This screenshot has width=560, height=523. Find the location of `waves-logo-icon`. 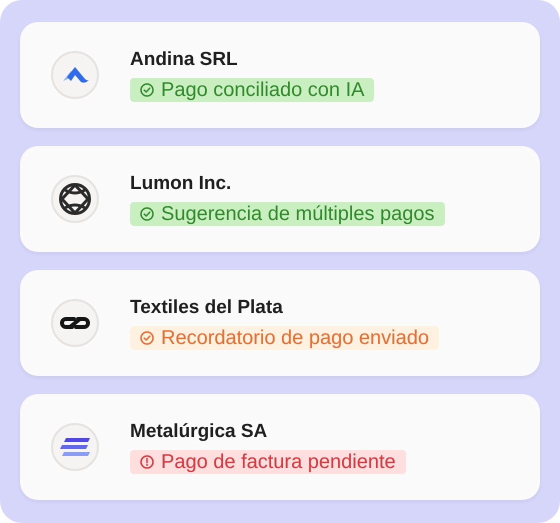

waves-logo-icon is located at coordinates (75, 447).